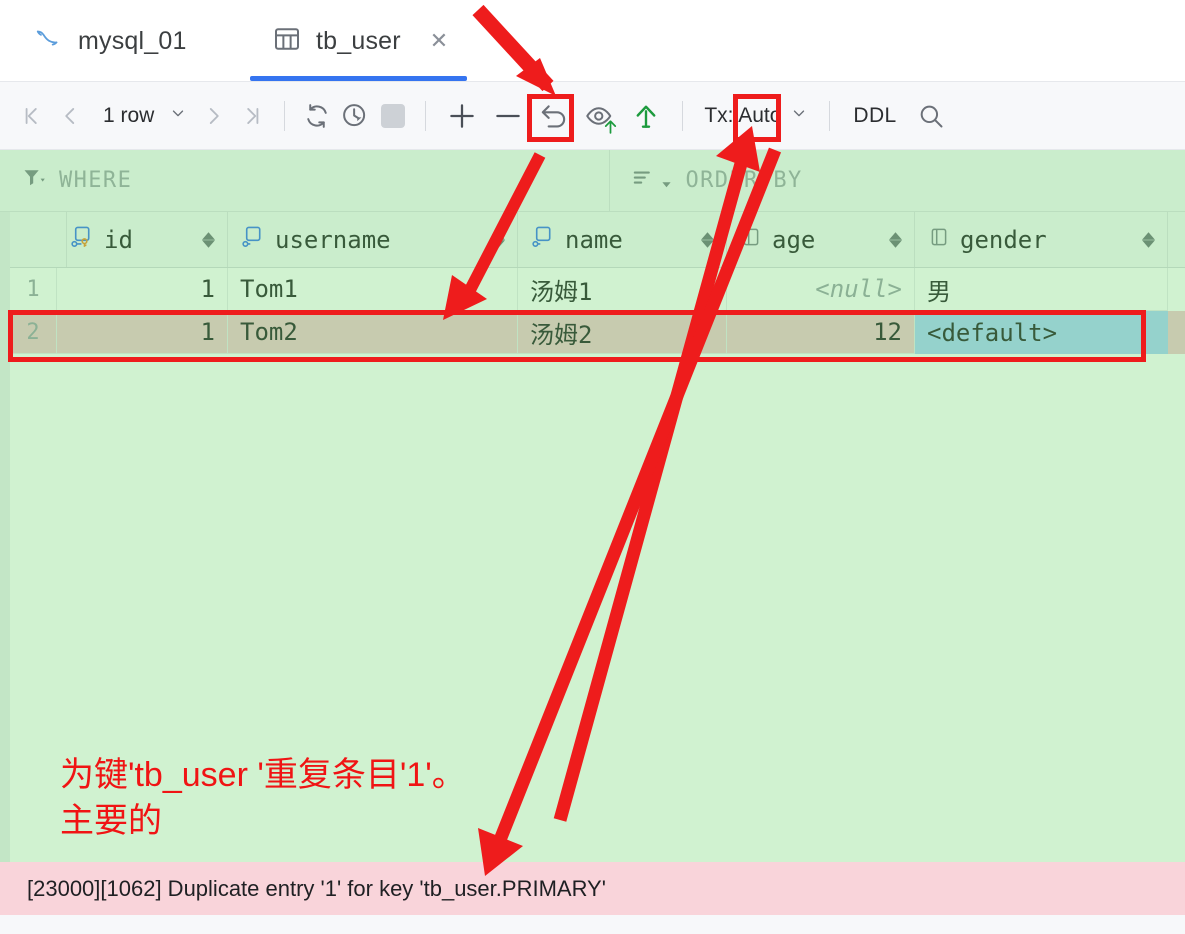 The image size is (1185, 934). What do you see at coordinates (132, 40) in the screenshot?
I see `tab-label: mysql_01` at bounding box center [132, 40].